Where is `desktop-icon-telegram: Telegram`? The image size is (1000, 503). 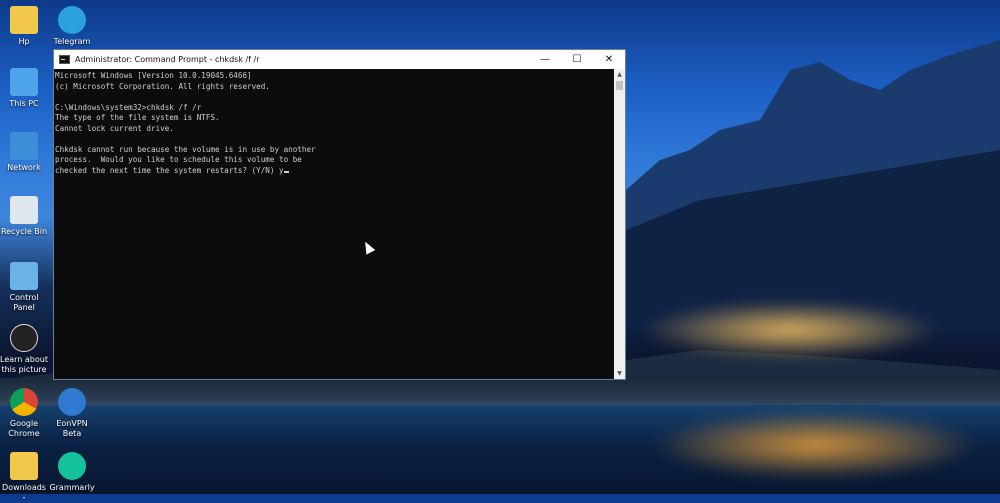 desktop-icon-telegram: Telegram is located at coordinates (72, 26).